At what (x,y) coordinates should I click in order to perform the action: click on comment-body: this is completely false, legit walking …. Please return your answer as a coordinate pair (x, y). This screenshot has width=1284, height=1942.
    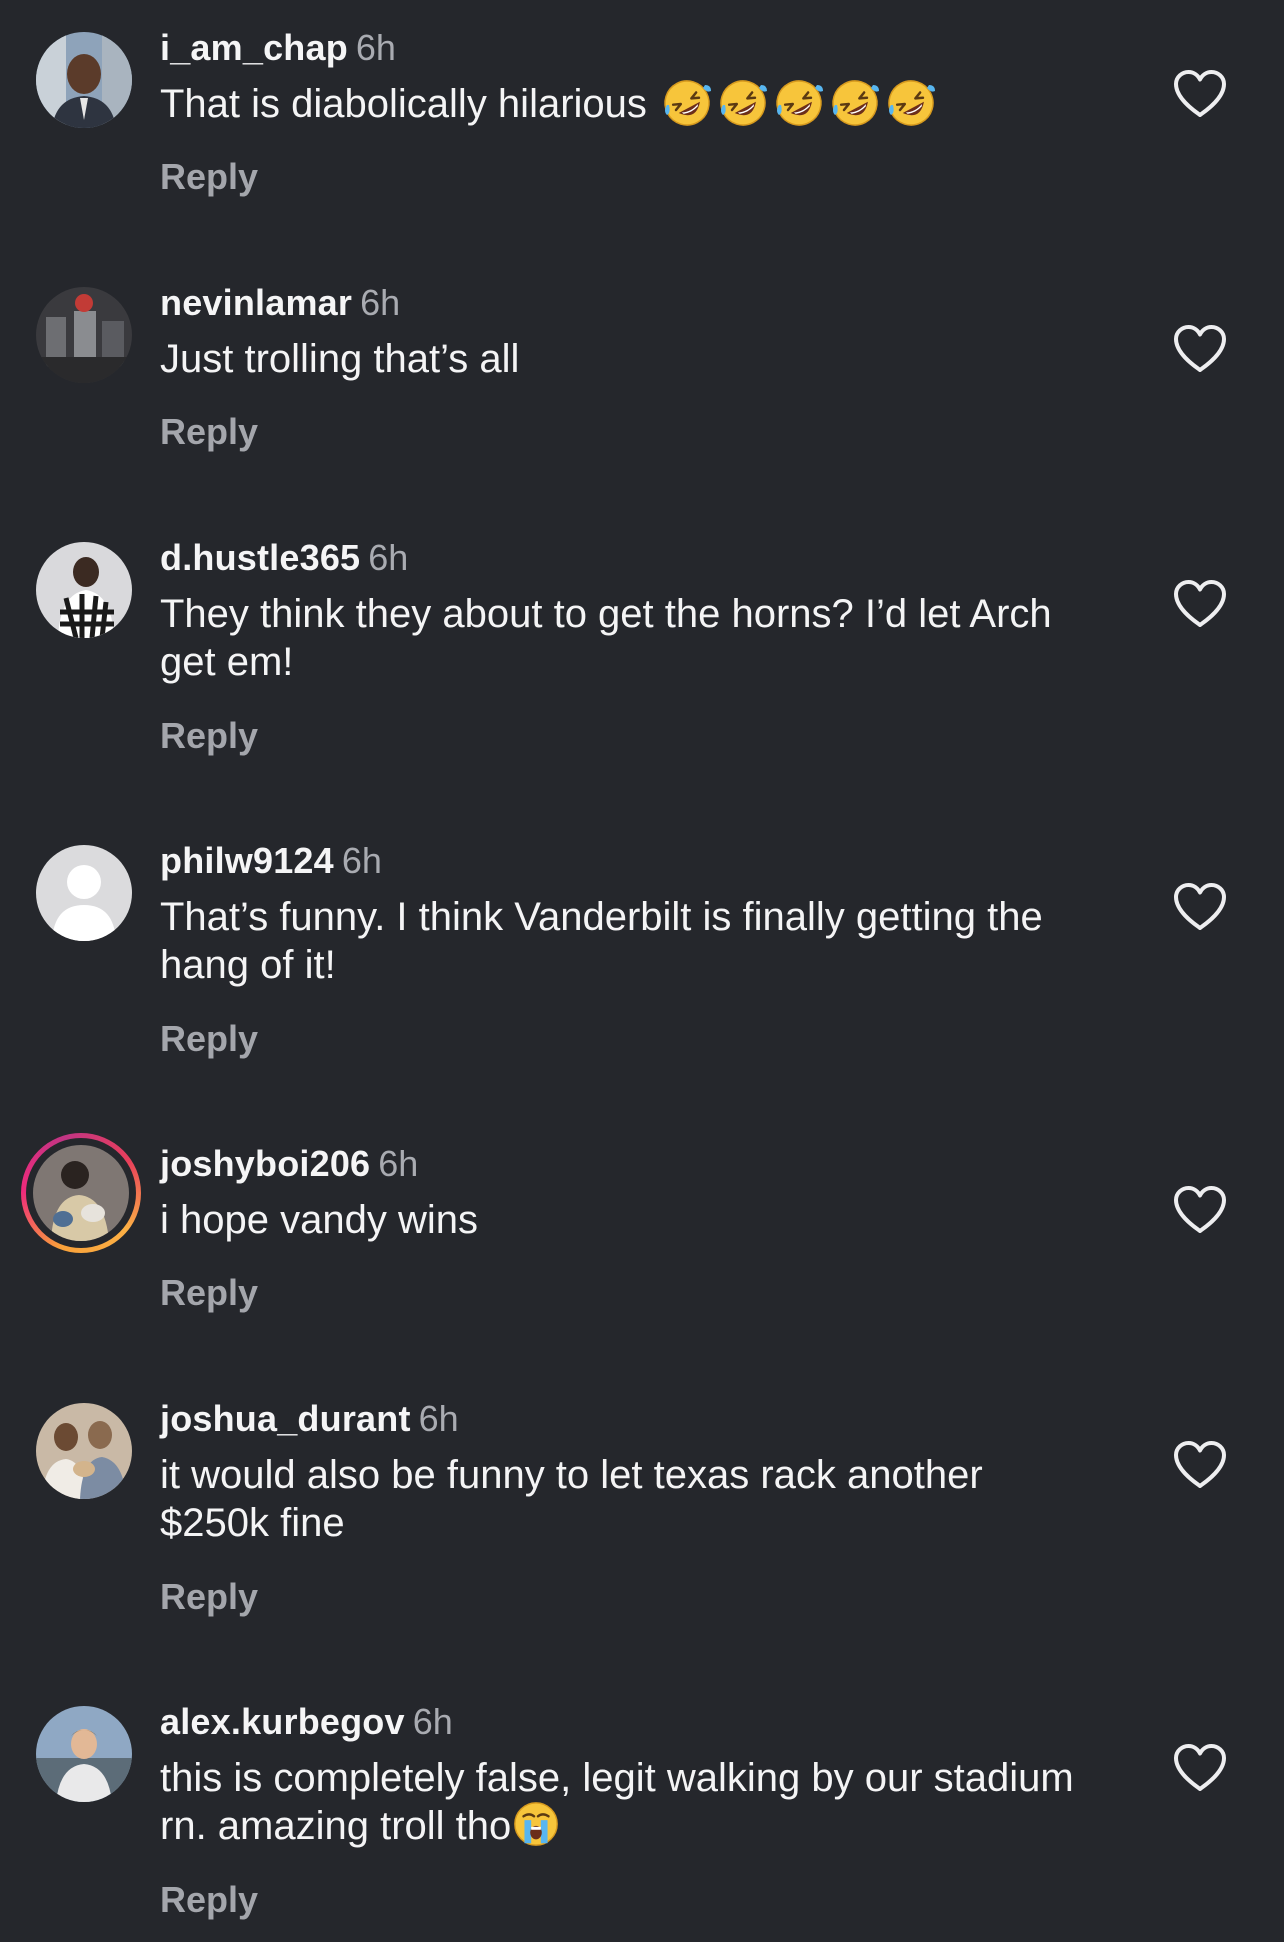
    Looking at the image, I should click on (617, 1802).